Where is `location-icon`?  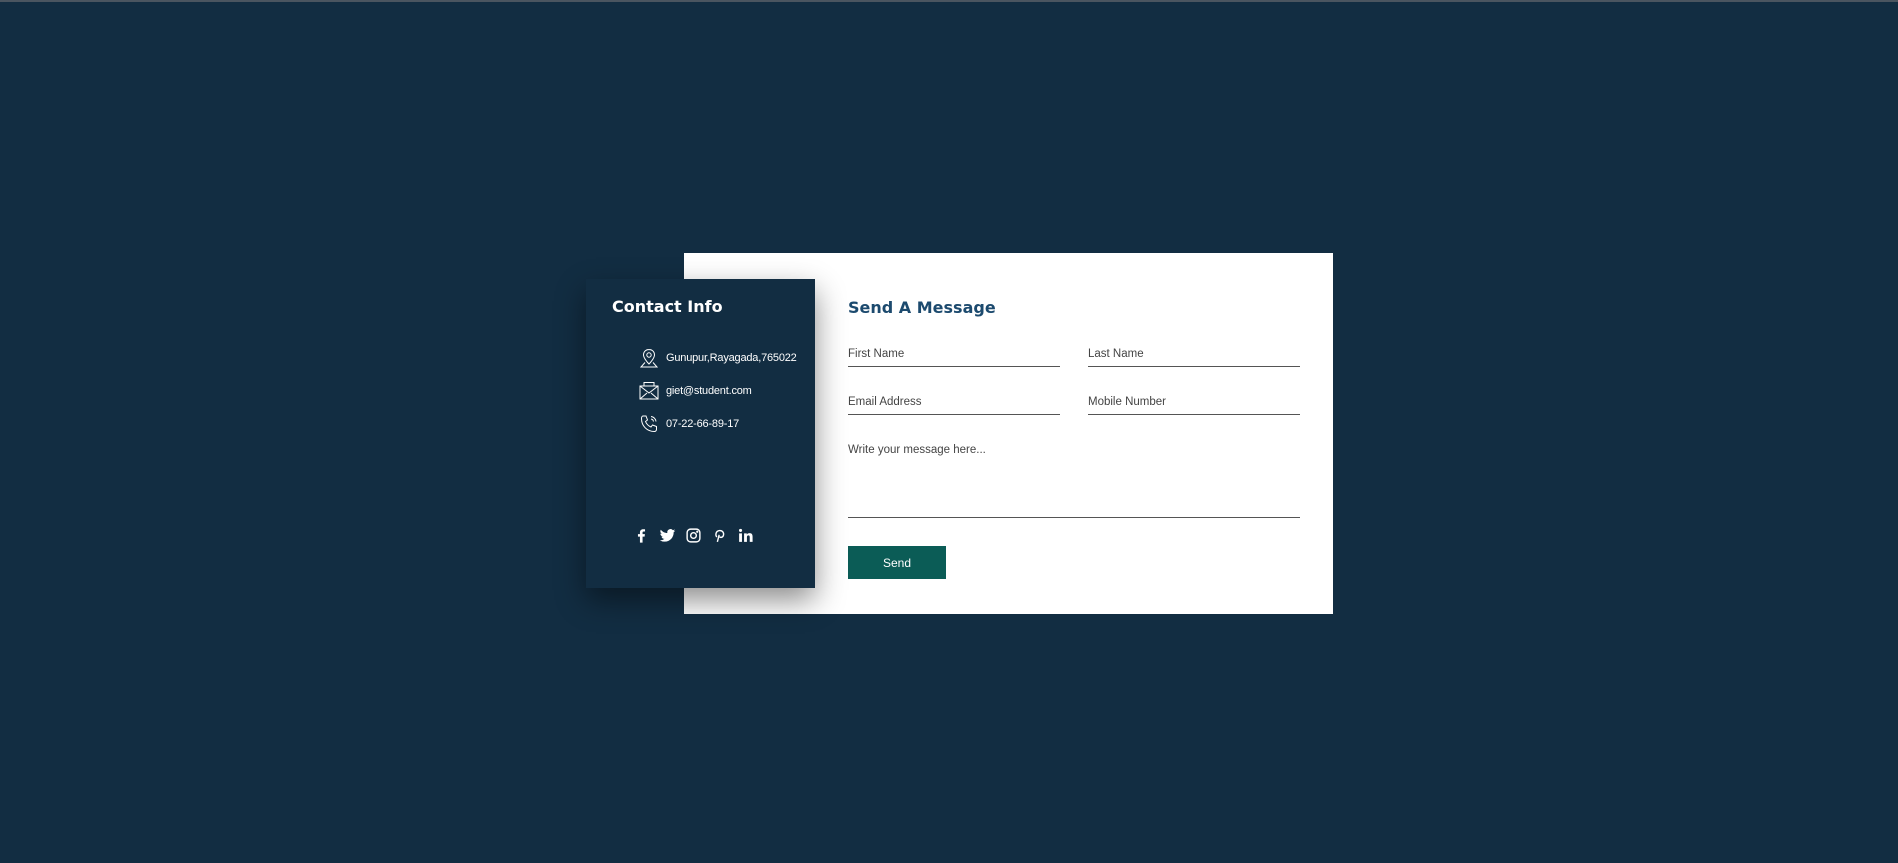
location-icon is located at coordinates (649, 358).